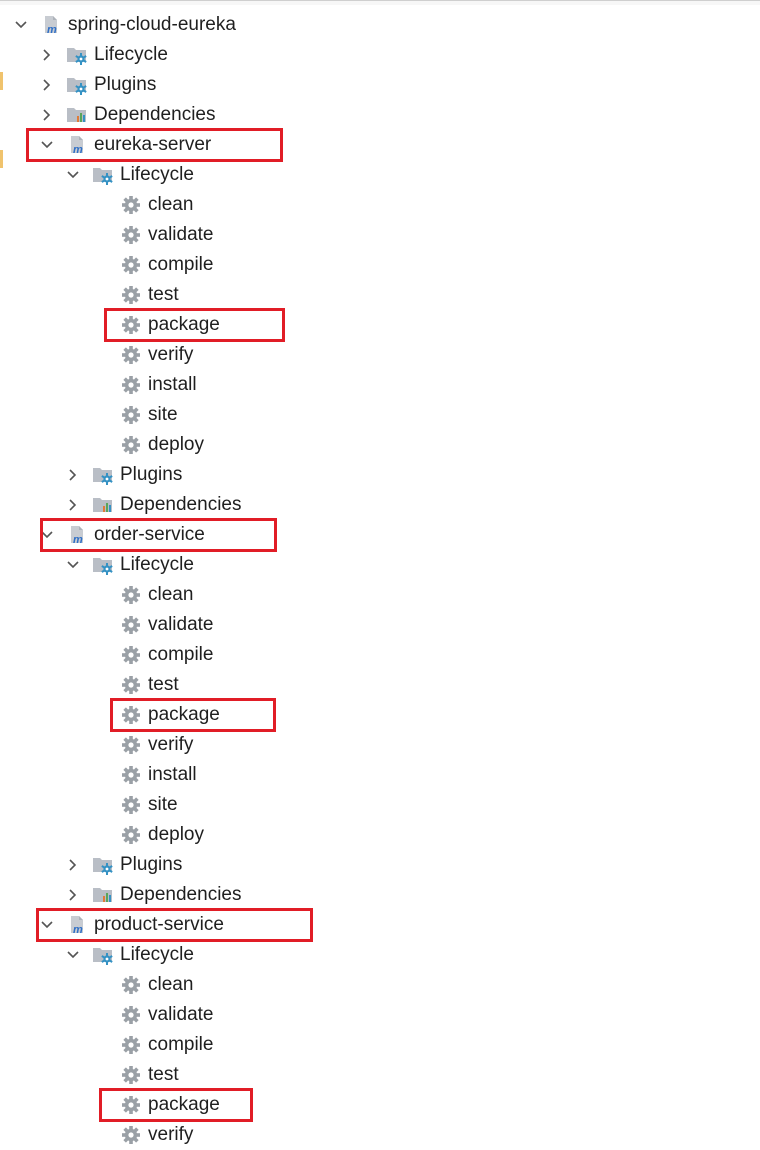 The image size is (760, 1150). I want to click on tree-node-goal-compile-label: compile, so click(181, 1044).